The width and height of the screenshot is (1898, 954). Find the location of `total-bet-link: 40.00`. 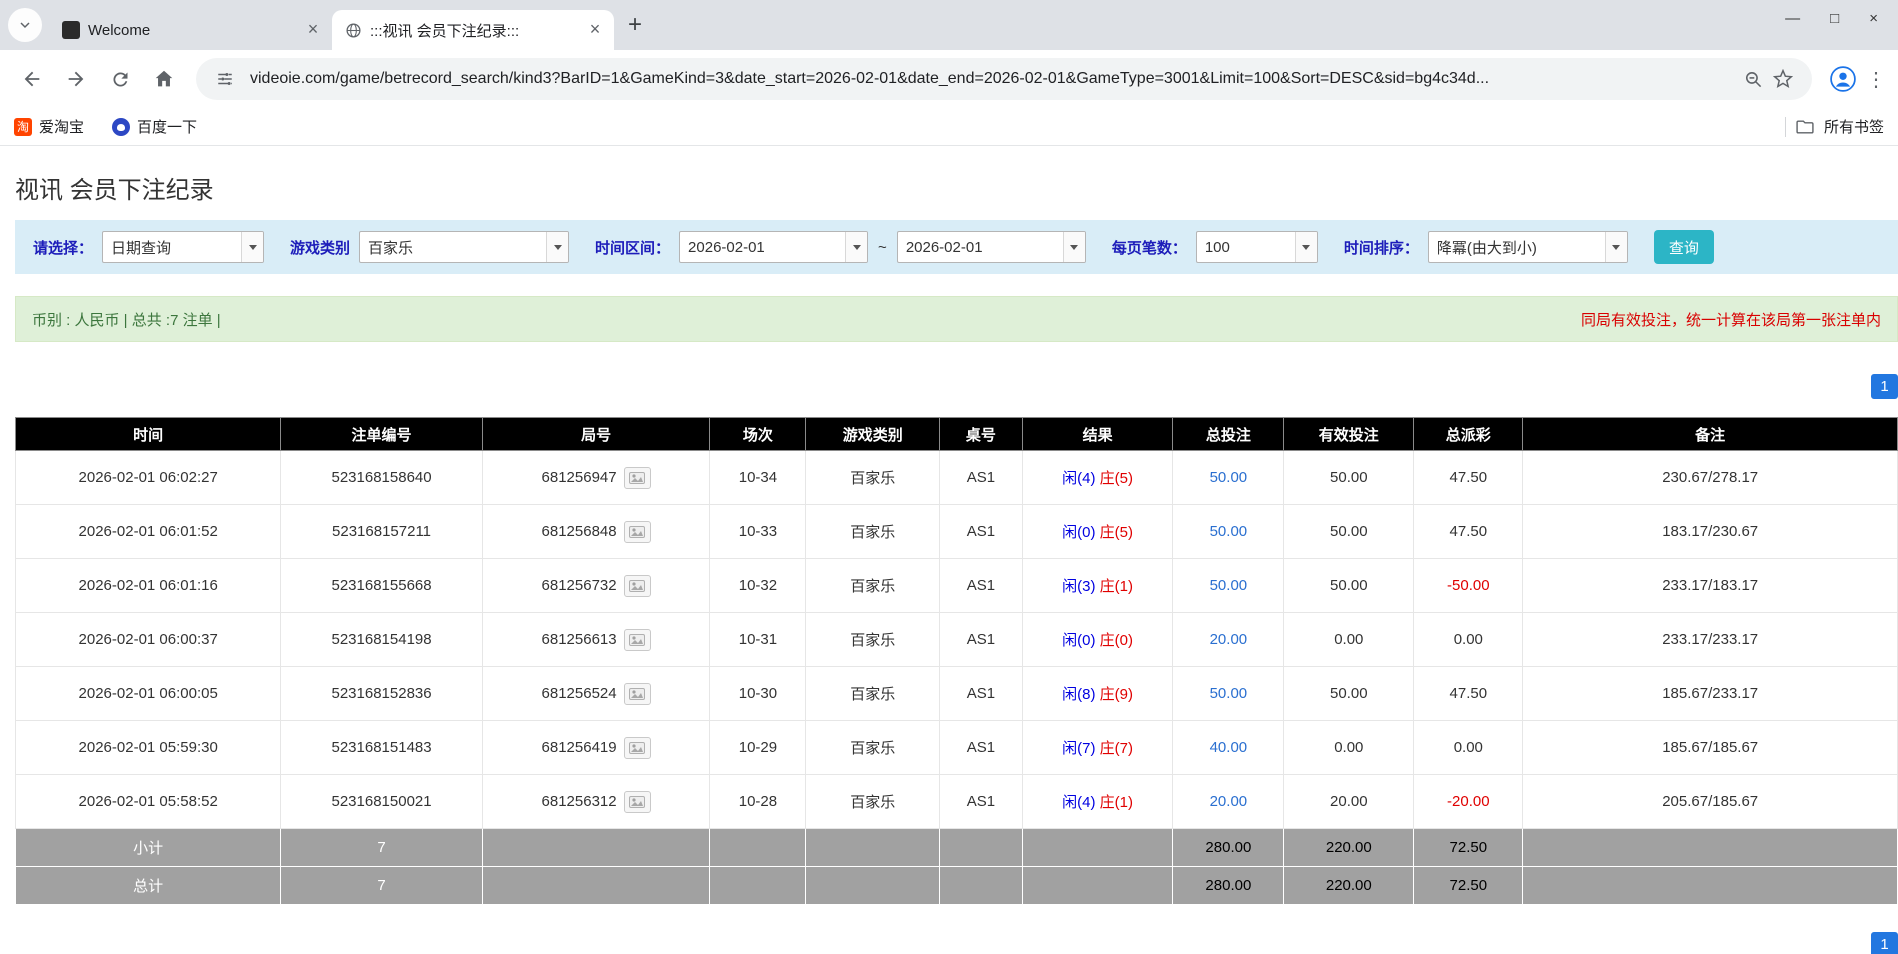

total-bet-link: 40.00 is located at coordinates (1229, 747).